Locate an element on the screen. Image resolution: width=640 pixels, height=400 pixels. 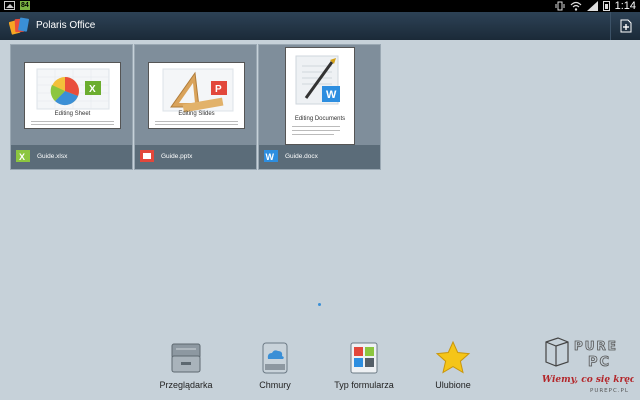
svg-text: Wiemy, co się kręci! is located at coordinates (588, 380).